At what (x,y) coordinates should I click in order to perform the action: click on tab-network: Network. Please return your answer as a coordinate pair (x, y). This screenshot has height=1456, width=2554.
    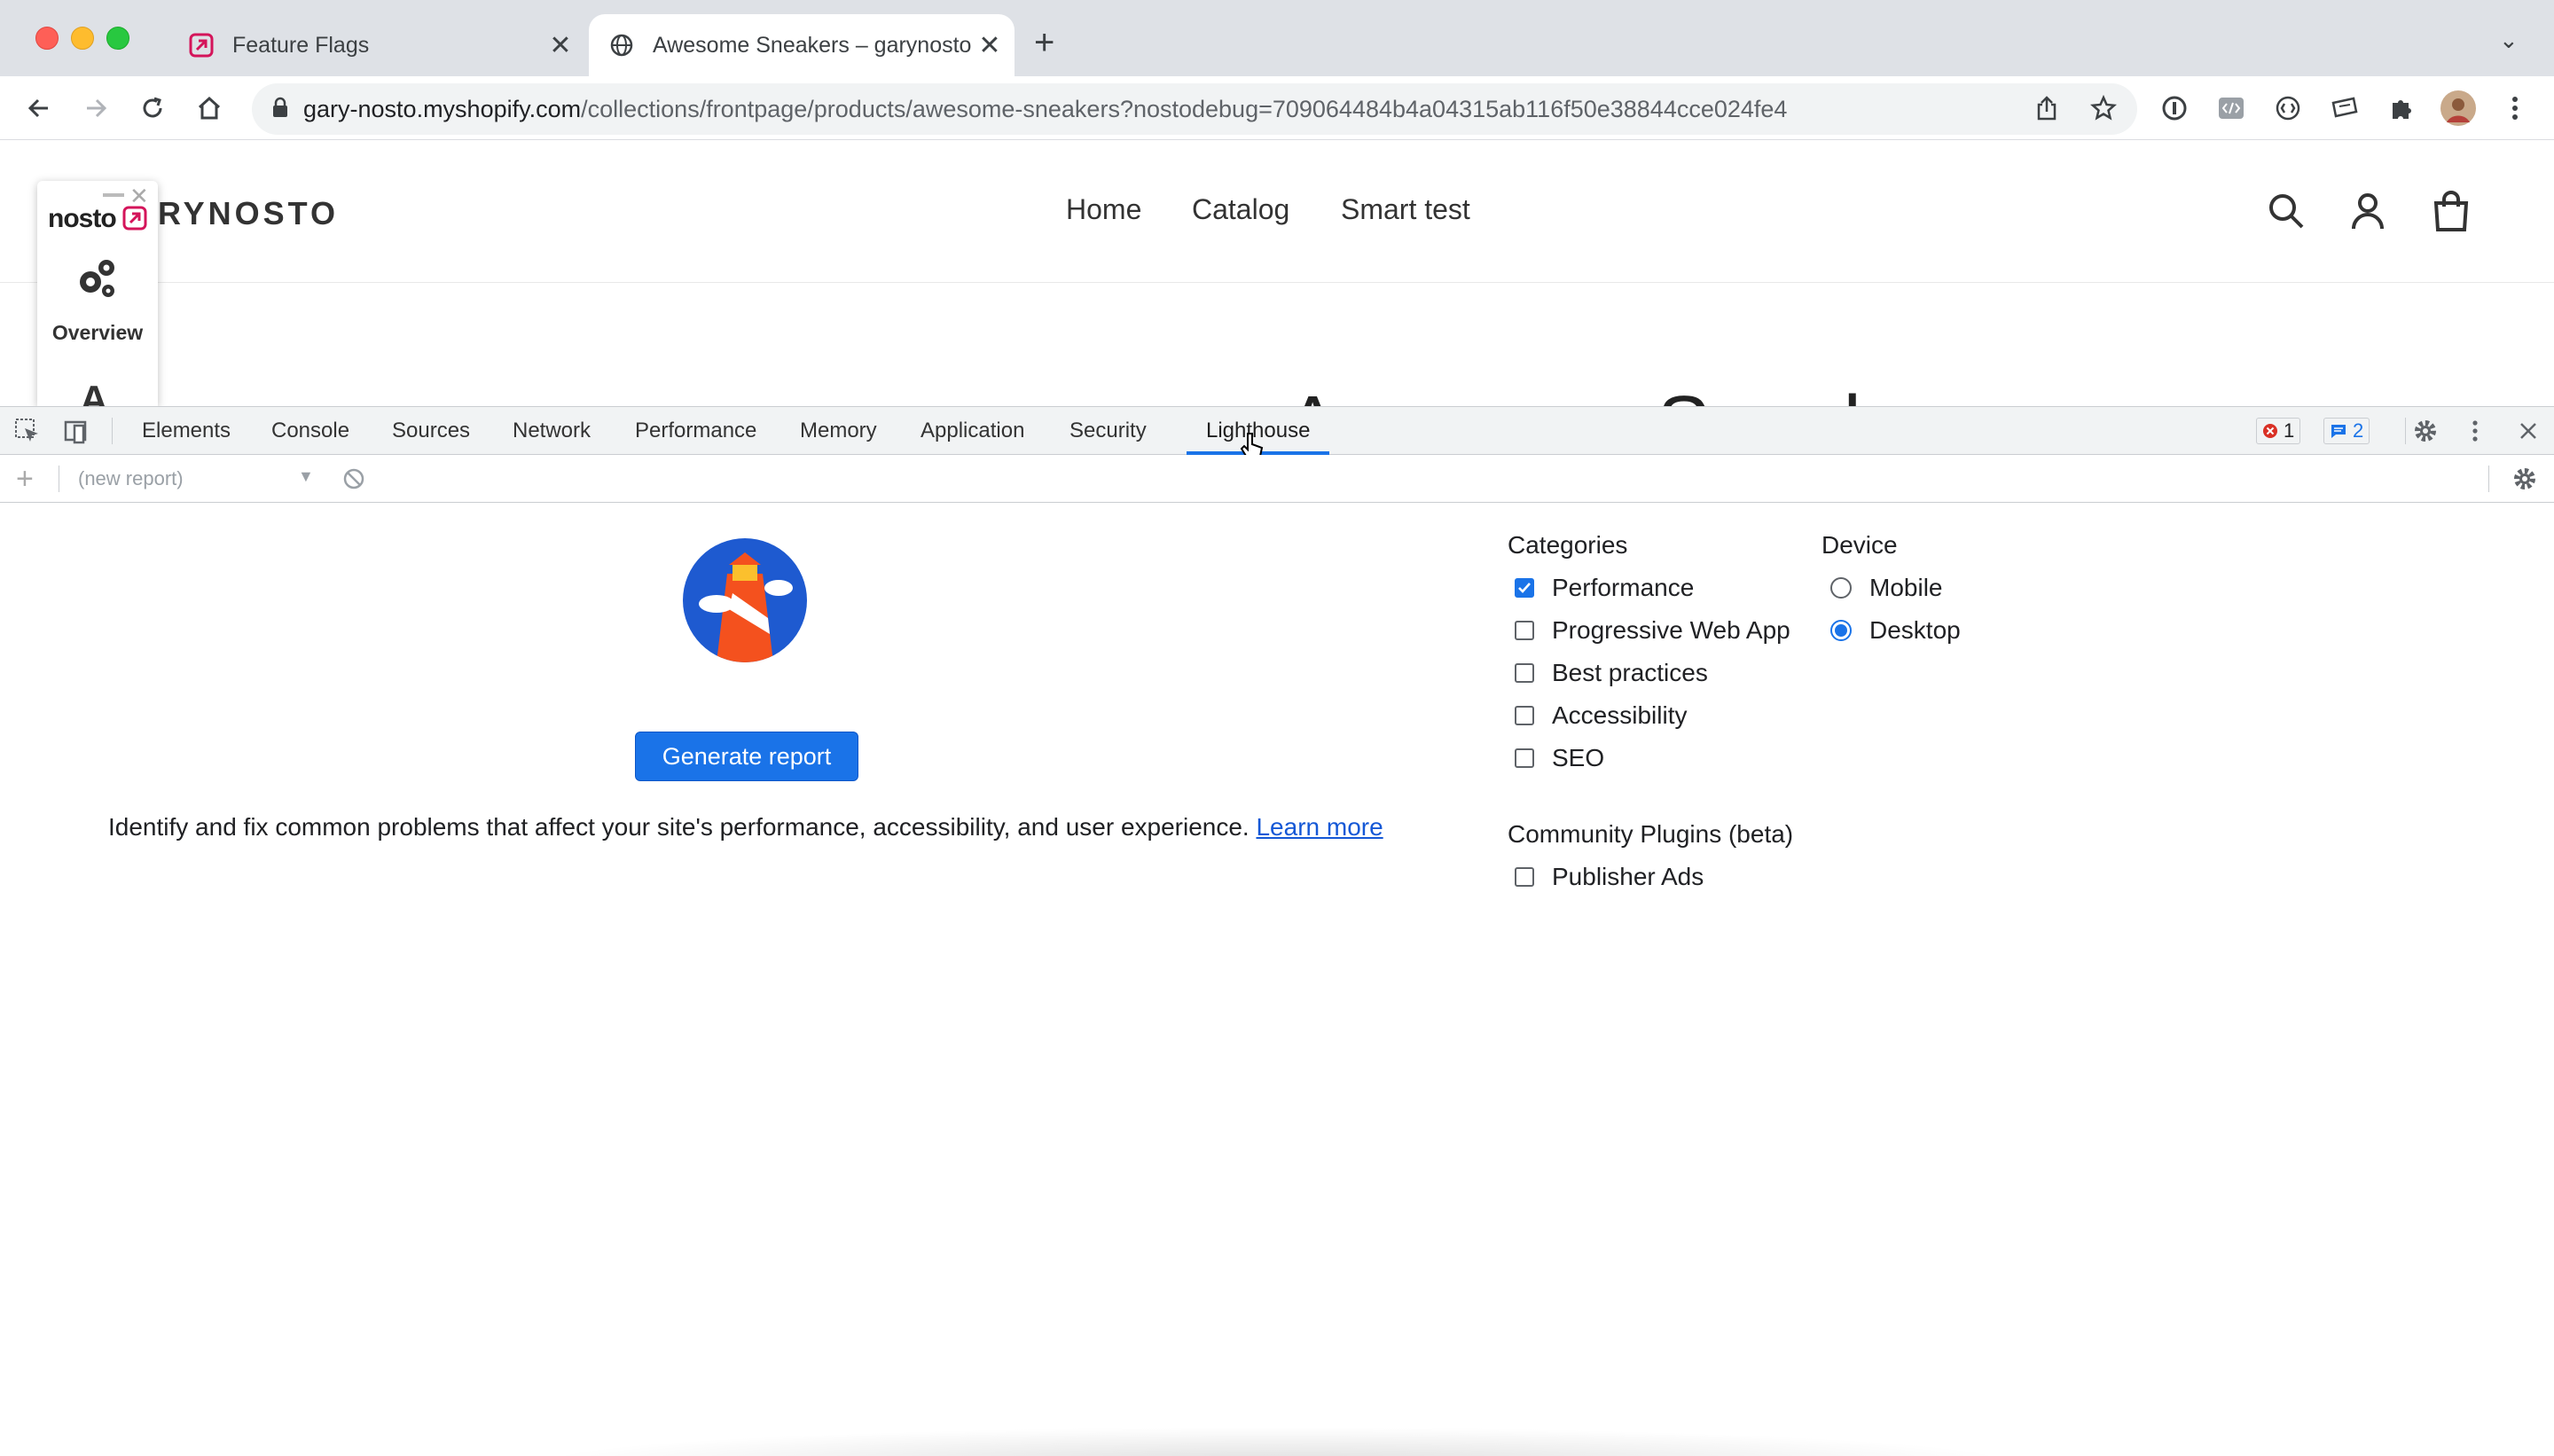
    Looking at the image, I should click on (552, 431).